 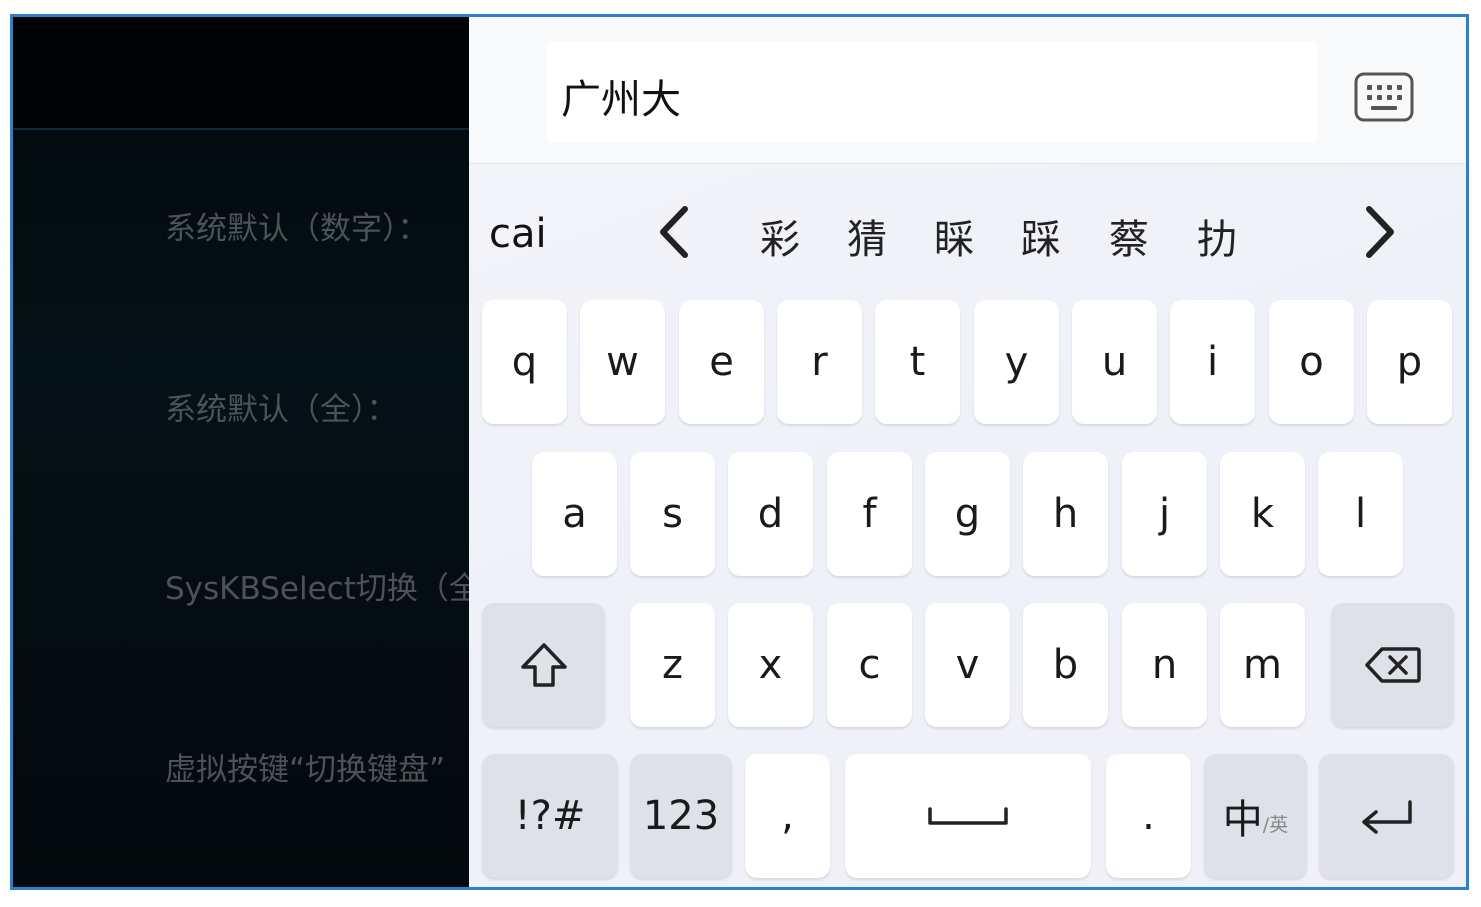 I want to click on backspace-key, so click(x=1392, y=665).